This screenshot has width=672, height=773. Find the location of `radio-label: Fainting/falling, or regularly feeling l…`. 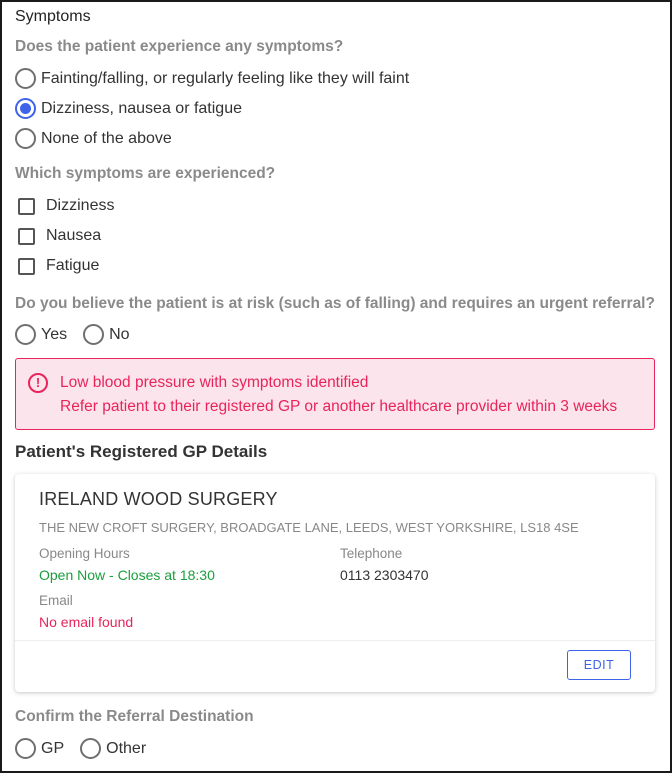

radio-label: Fainting/falling, or regularly feeling l… is located at coordinates (225, 78).